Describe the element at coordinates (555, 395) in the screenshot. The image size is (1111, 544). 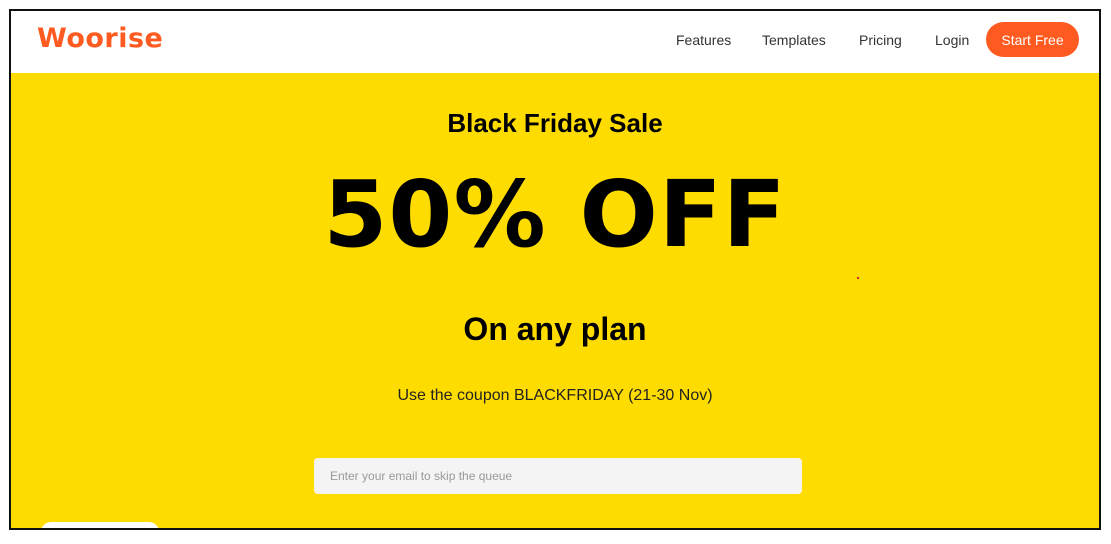
I see `coupon-text: Use the coupon BLACKFRIDAY (21-30 Nov)` at that location.